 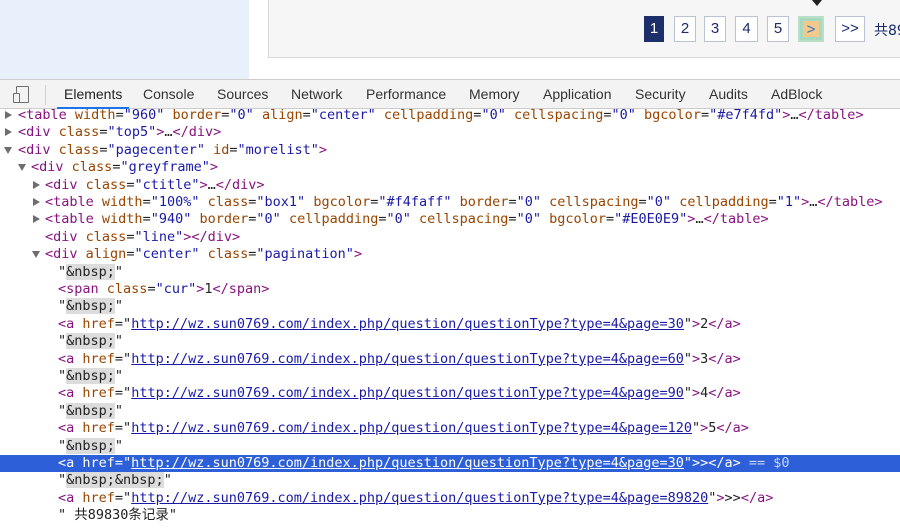 What do you see at coordinates (450, 480) in the screenshot?
I see `dom-text-node: "&nbsp;&nbsp;"` at bounding box center [450, 480].